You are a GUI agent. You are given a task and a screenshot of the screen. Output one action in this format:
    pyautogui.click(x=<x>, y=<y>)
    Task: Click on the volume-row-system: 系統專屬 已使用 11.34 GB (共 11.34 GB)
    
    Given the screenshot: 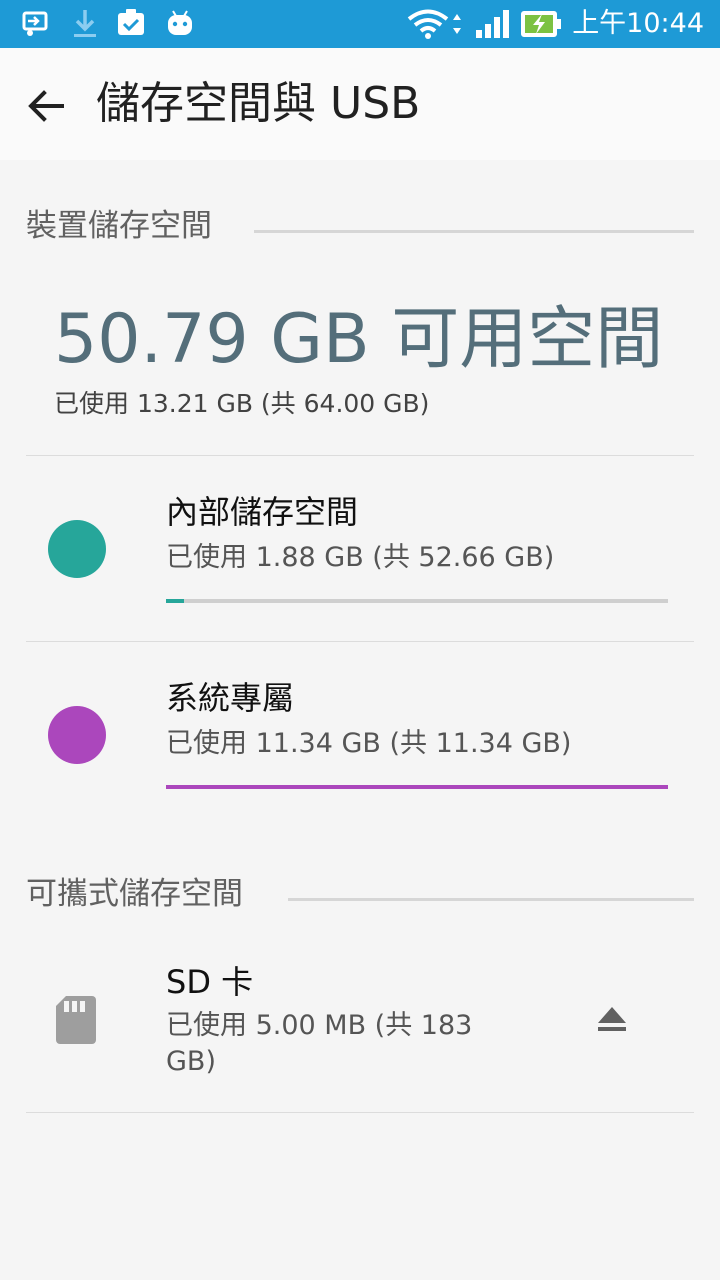 What is the action you would take?
    pyautogui.click(x=360, y=734)
    